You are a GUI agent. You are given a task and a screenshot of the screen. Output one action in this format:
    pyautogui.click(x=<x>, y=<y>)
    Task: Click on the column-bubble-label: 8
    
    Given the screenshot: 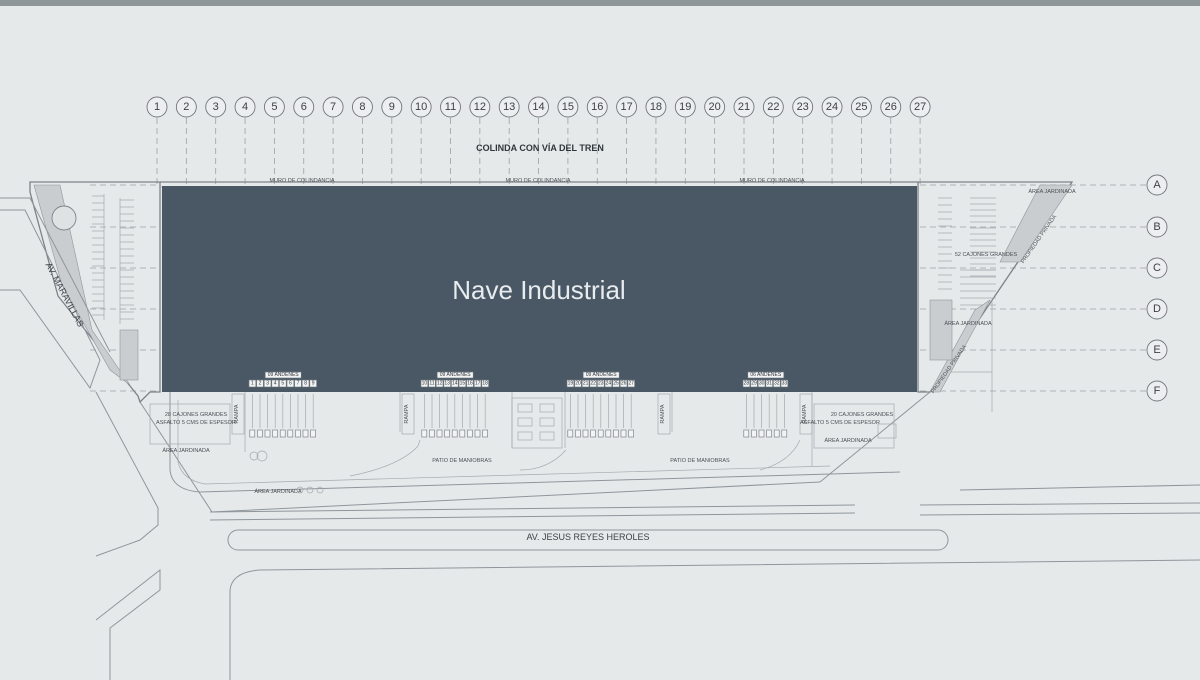 What is the action you would take?
    pyautogui.click(x=362, y=107)
    